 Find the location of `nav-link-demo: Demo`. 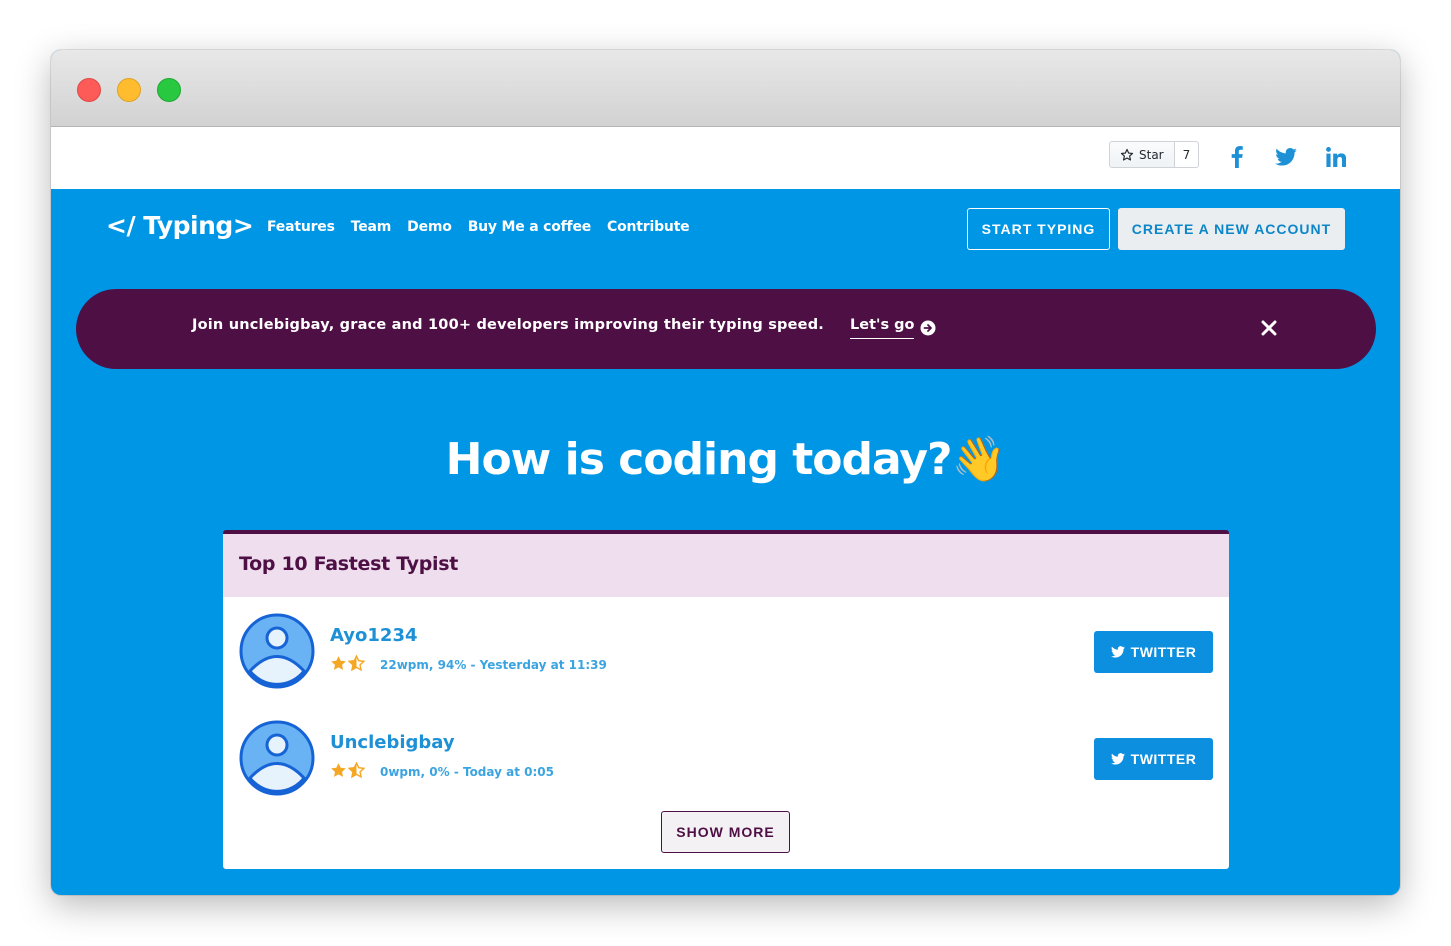

nav-link-demo: Demo is located at coordinates (429, 227).